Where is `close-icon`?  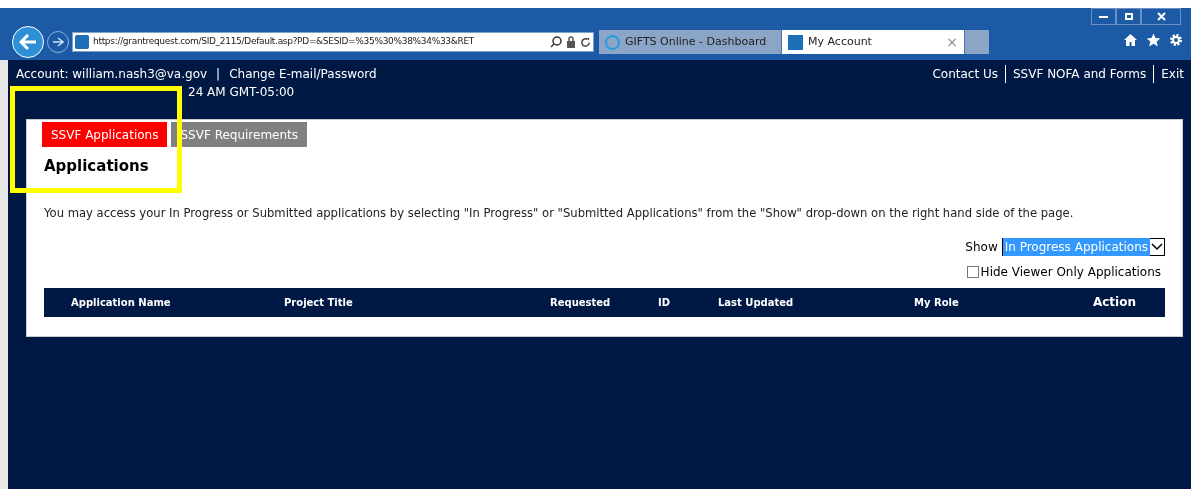 close-icon is located at coordinates (1161, 16).